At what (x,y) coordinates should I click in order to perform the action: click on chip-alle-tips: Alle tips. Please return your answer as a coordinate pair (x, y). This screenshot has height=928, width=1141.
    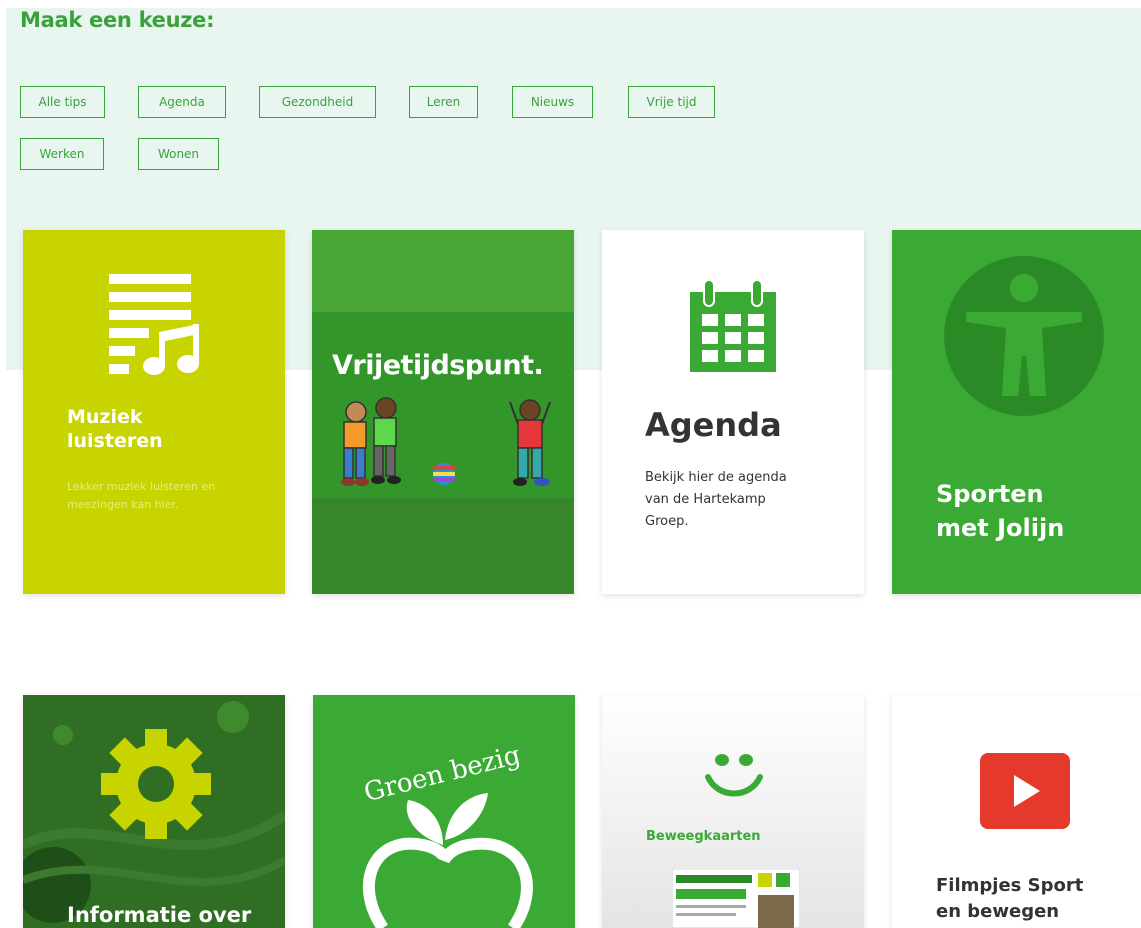
    Looking at the image, I should click on (62, 102).